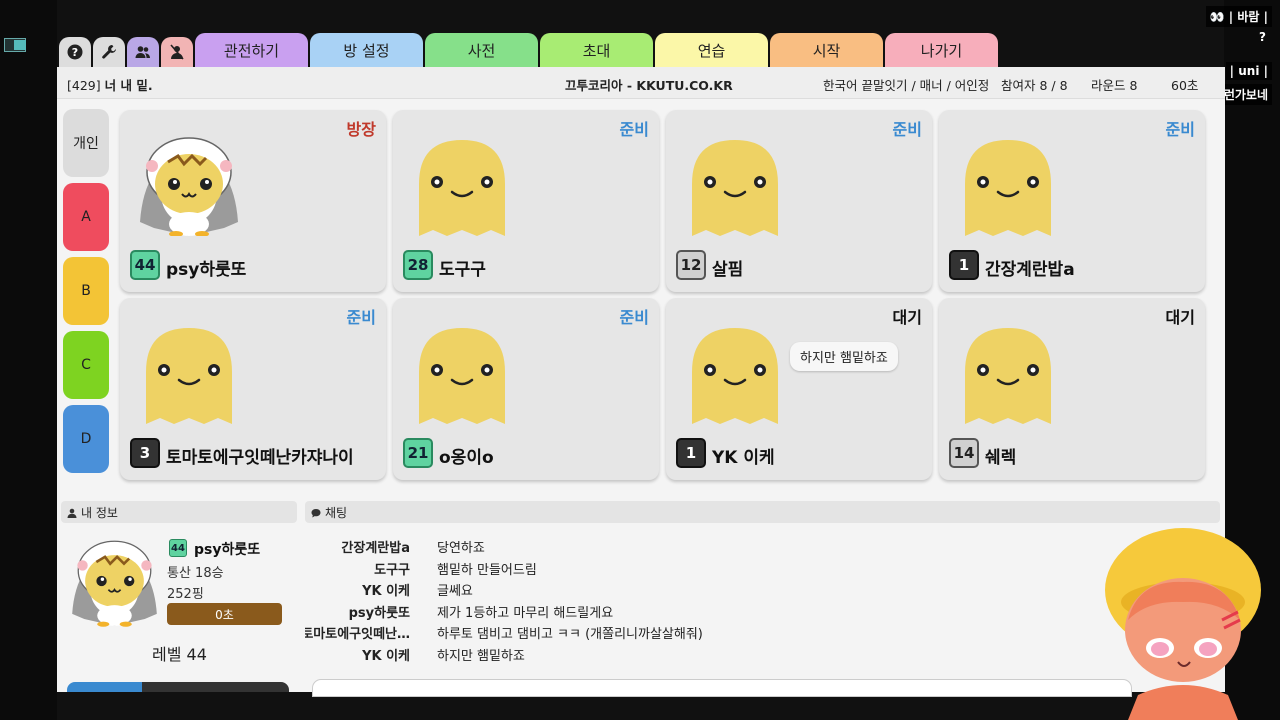 The image size is (1280, 720). I want to click on tab-start: 시작, so click(826, 50).